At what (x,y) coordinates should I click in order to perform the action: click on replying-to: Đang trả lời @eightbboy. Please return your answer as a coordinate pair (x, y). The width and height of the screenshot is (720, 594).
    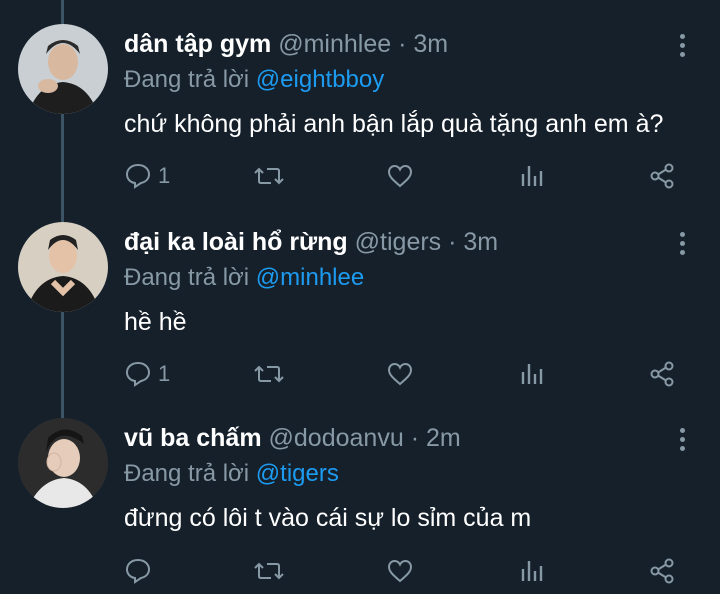
    Looking at the image, I should click on (254, 80).